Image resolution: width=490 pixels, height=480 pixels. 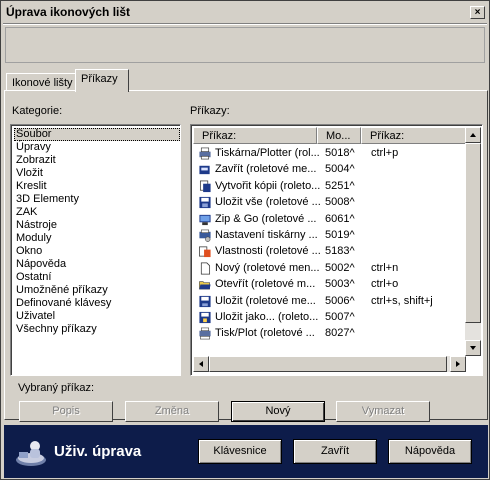 What do you see at coordinates (340, 317) in the screenshot?
I see `command-code: 5007^` at bounding box center [340, 317].